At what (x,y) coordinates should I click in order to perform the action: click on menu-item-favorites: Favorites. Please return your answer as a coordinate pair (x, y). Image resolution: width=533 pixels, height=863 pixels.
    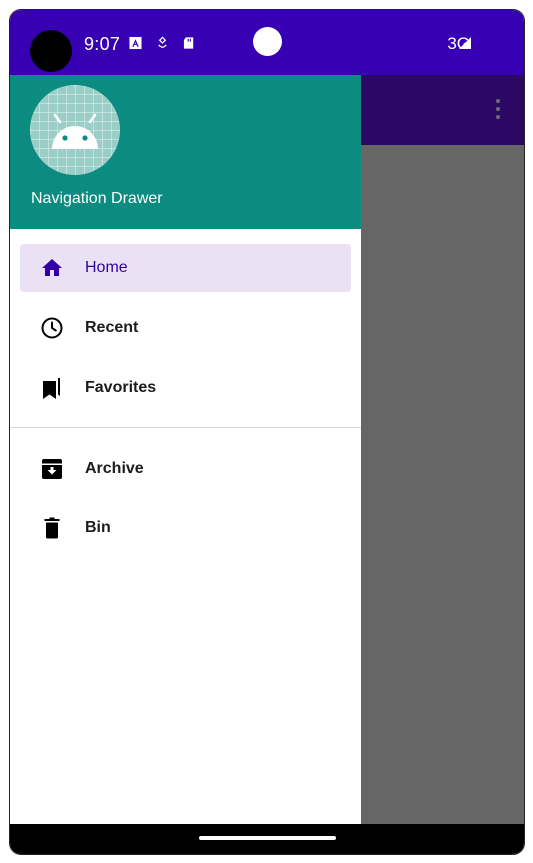
    Looking at the image, I should click on (185, 388).